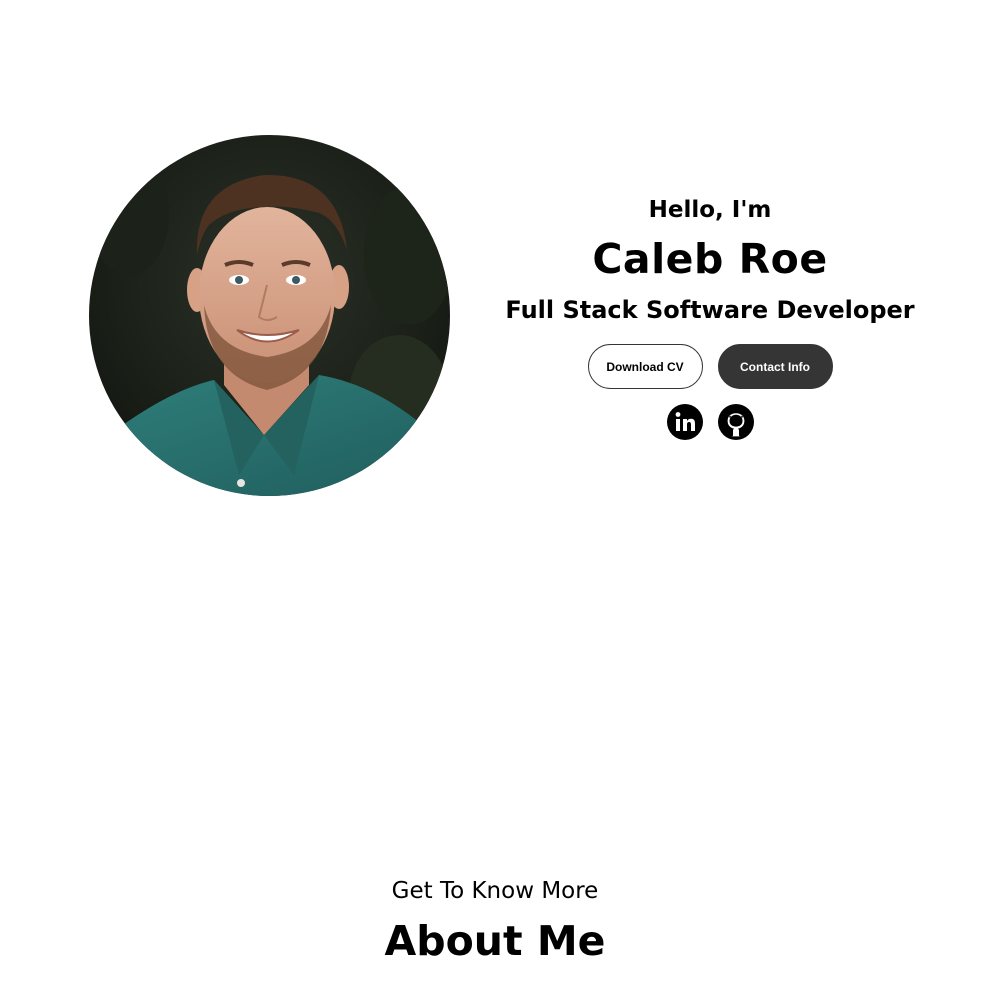 Image resolution: width=1003 pixels, height=1003 pixels. Describe the element at coordinates (775, 366) in the screenshot. I see `contact-info-button: Contact Info` at that location.